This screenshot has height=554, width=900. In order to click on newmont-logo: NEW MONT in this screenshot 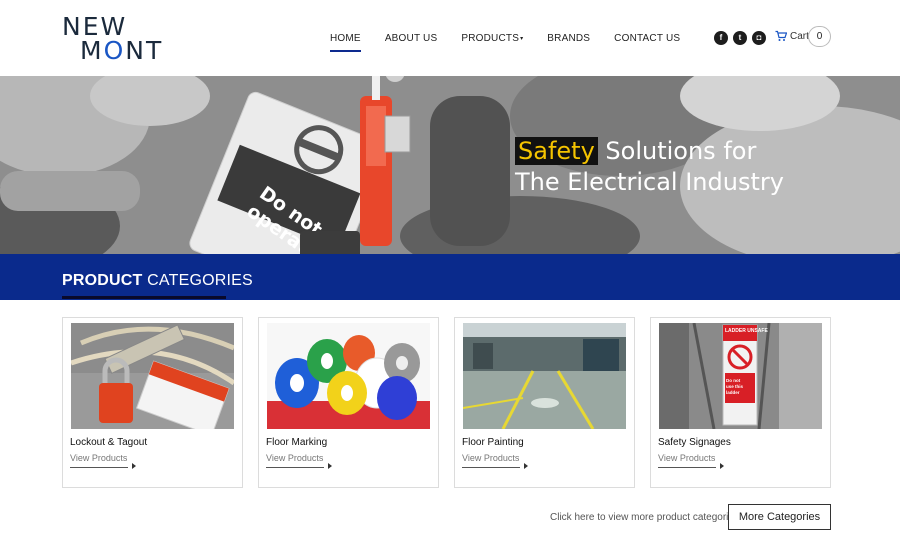, I will do `click(120, 39)`.